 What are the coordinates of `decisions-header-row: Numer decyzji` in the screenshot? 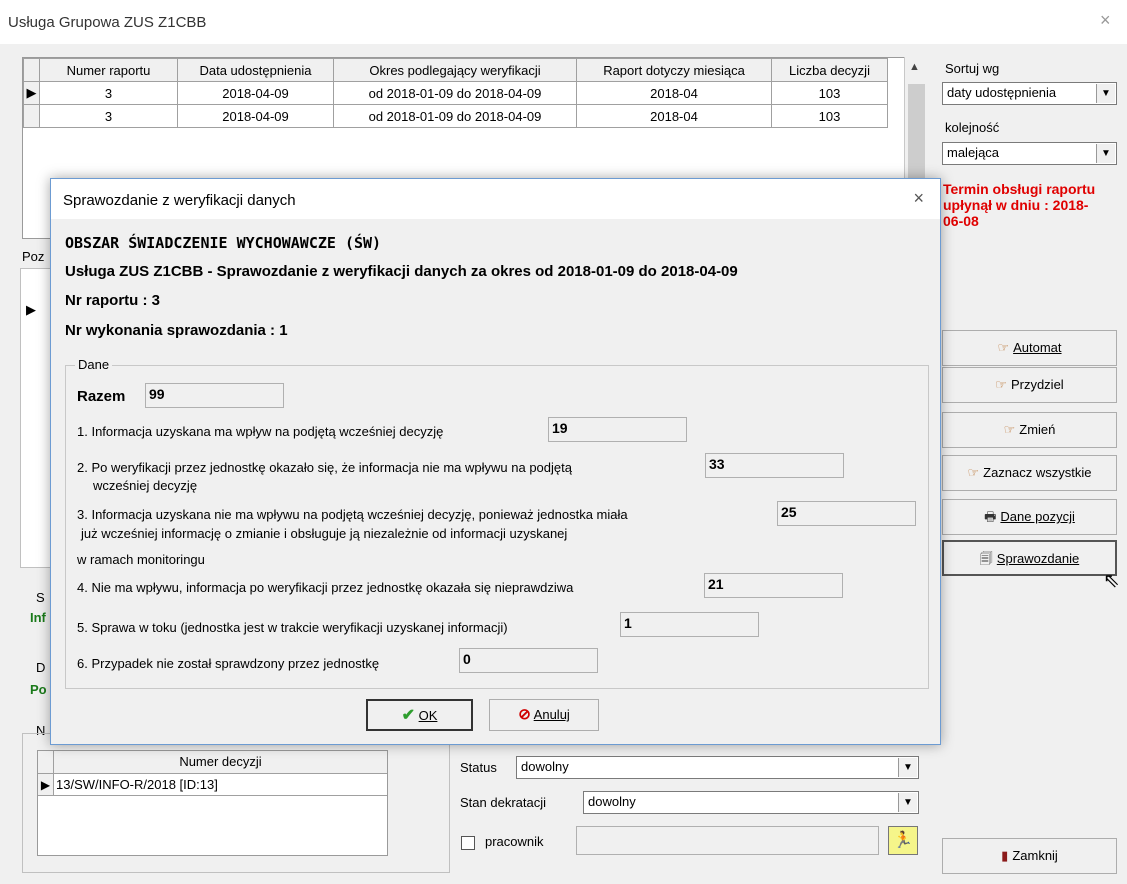 It's located at (212, 762).